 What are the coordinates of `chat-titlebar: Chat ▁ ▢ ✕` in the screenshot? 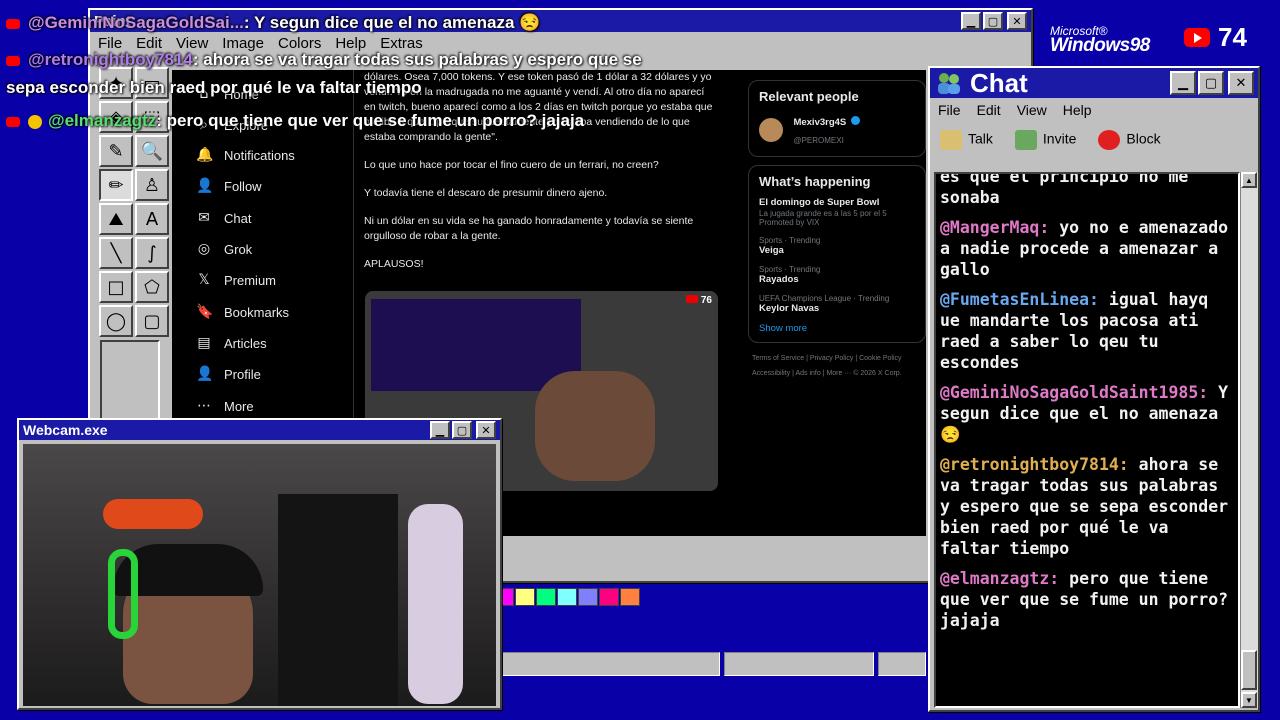 It's located at (1094, 83).